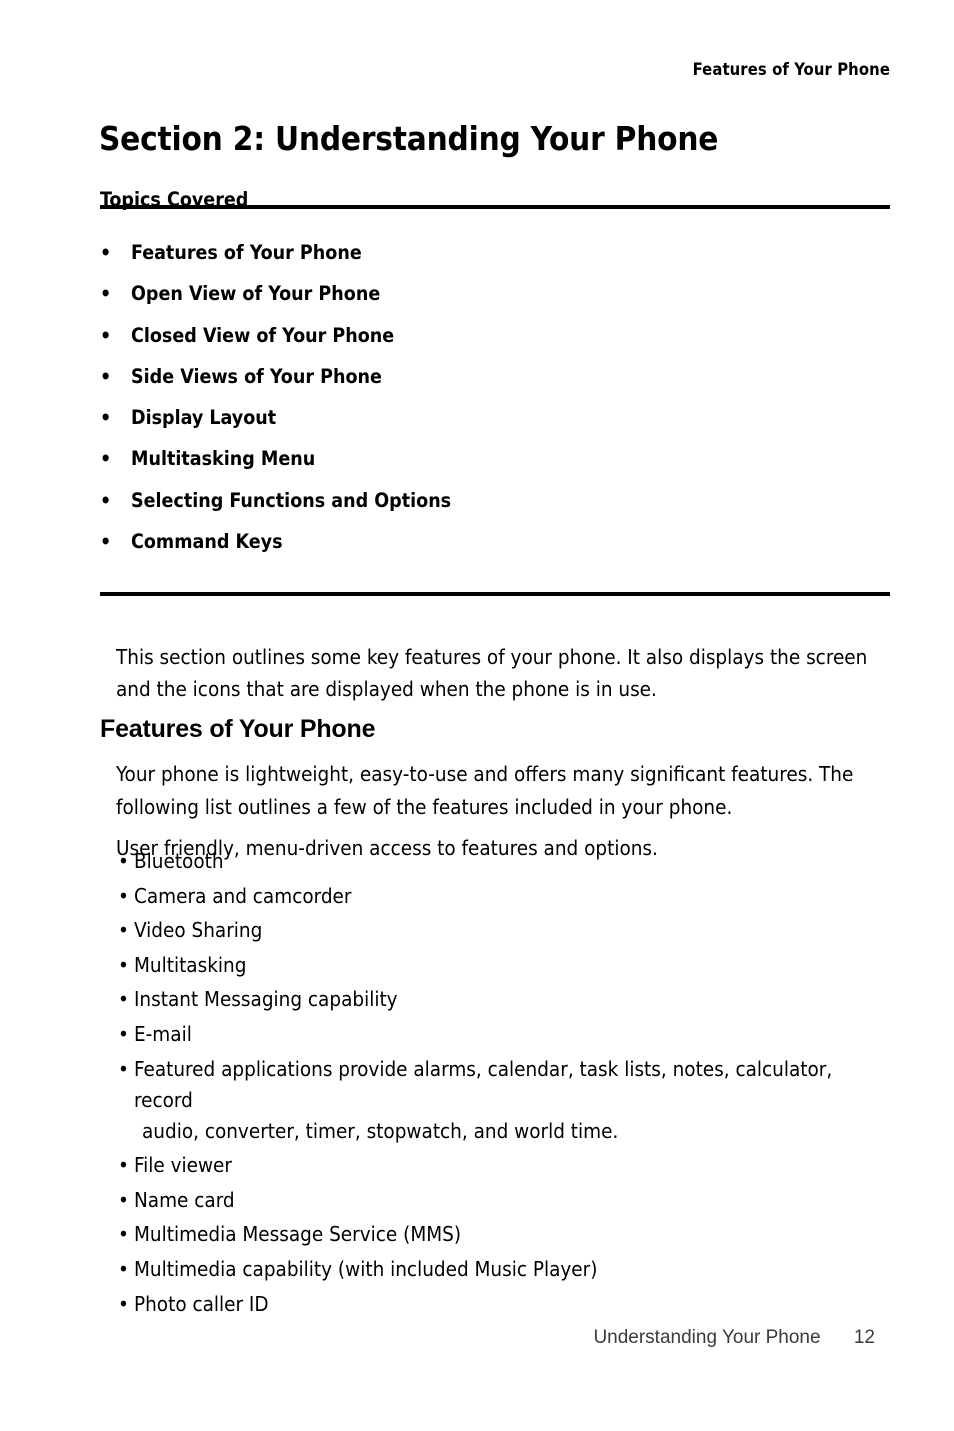  I want to click on topic-list-item: • Open View of Your Phone, so click(450, 302).